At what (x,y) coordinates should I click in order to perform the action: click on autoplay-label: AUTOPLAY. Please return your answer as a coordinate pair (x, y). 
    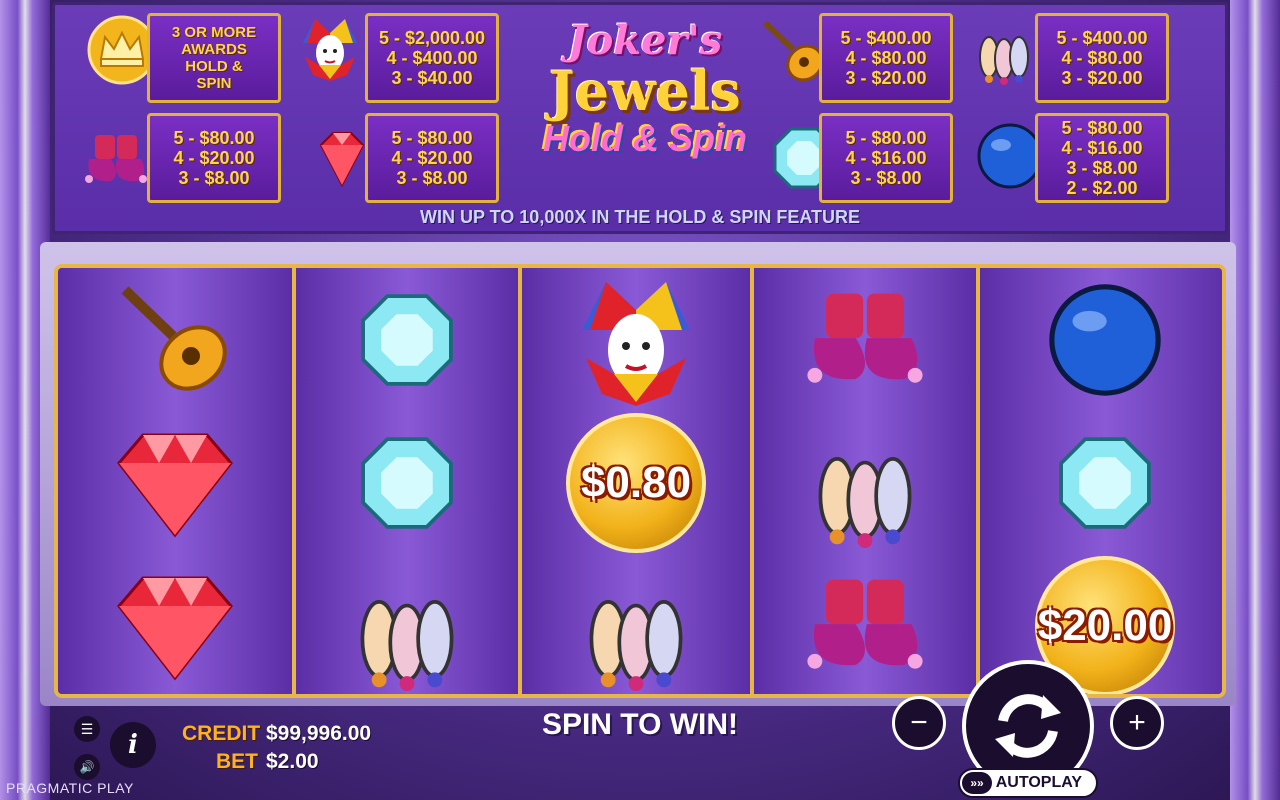
    Looking at the image, I should click on (1038, 782).